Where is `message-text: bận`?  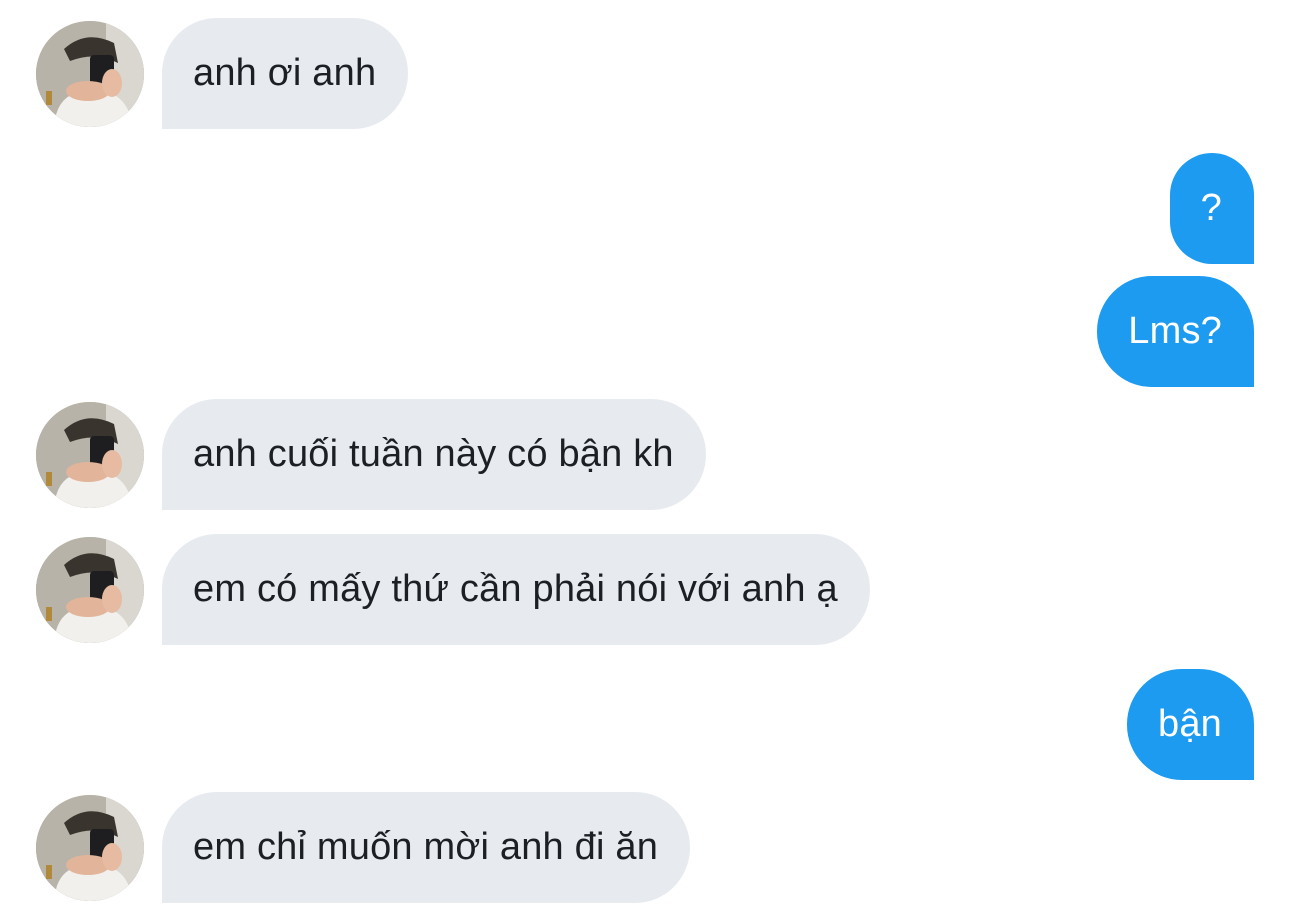 message-text: bận is located at coordinates (1189, 724).